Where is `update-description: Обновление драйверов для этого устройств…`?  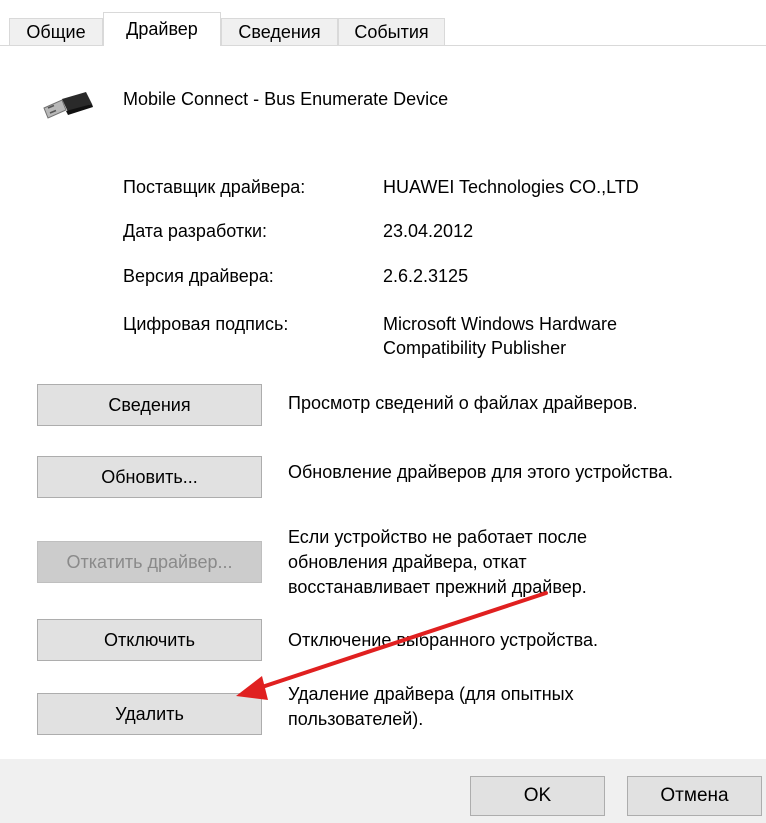 update-description: Обновление драйверов для этого устройств… is located at coordinates (480, 472).